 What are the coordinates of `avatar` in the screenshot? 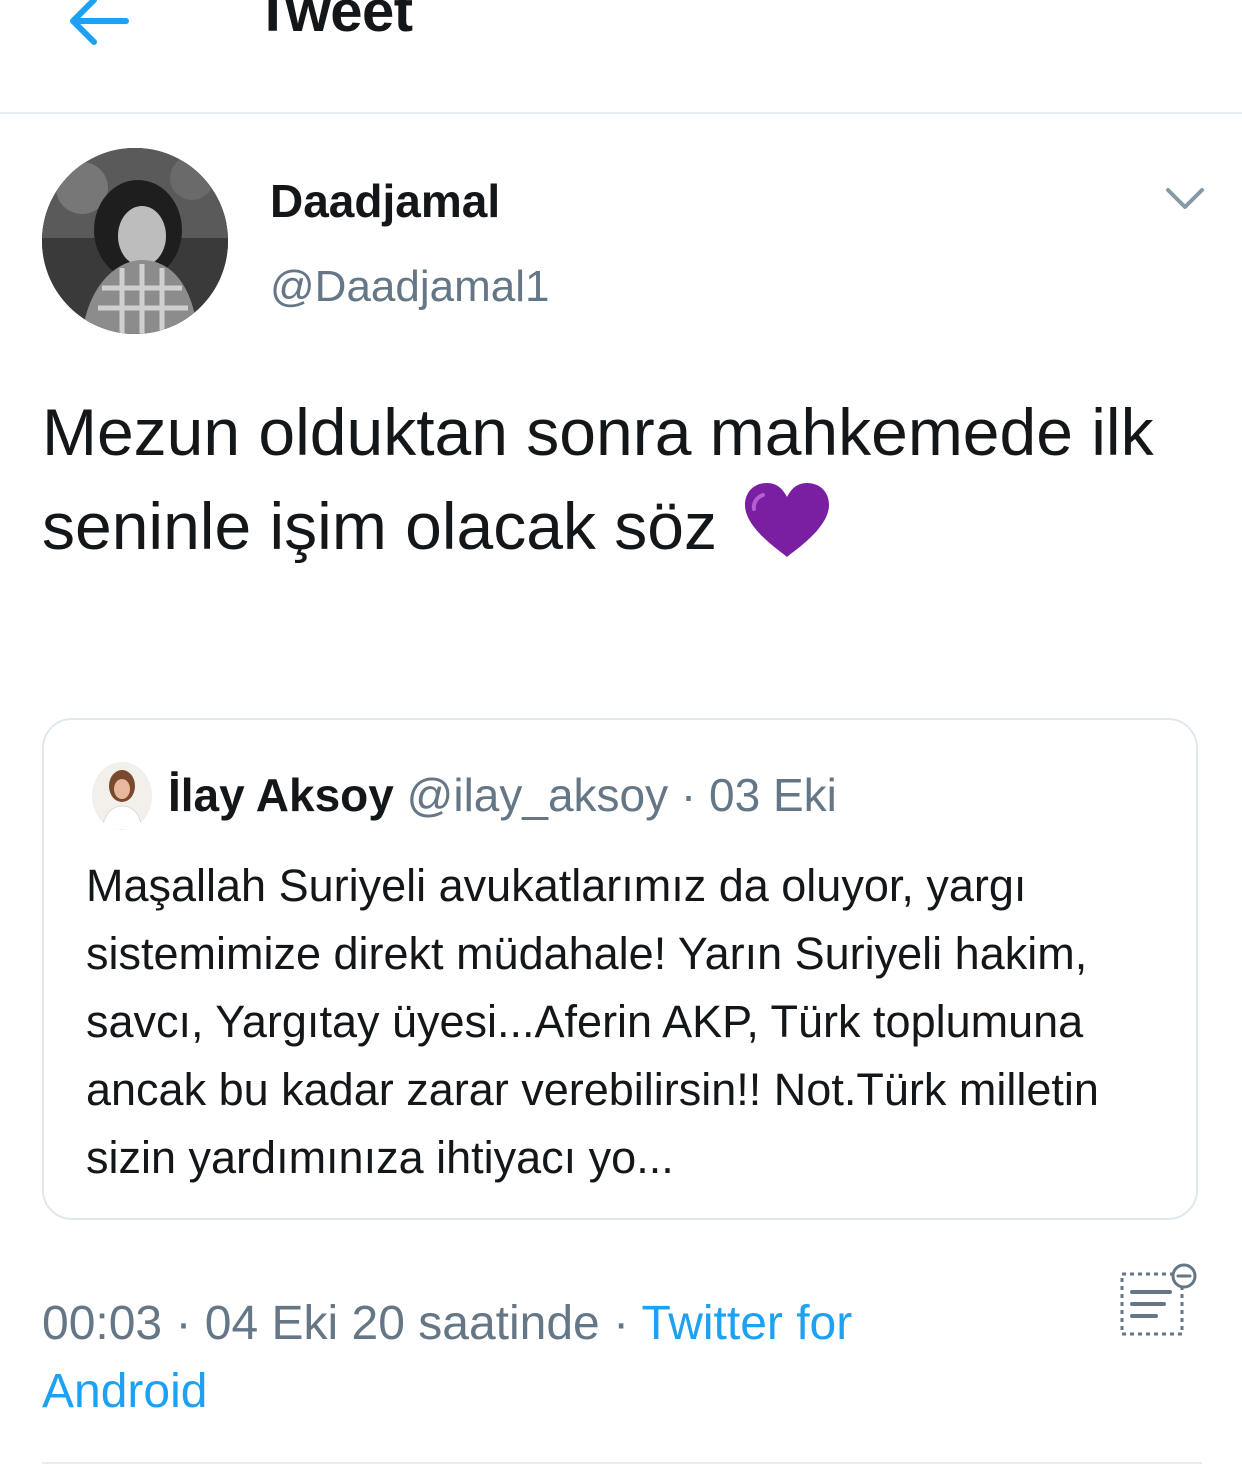 It's located at (135, 241).